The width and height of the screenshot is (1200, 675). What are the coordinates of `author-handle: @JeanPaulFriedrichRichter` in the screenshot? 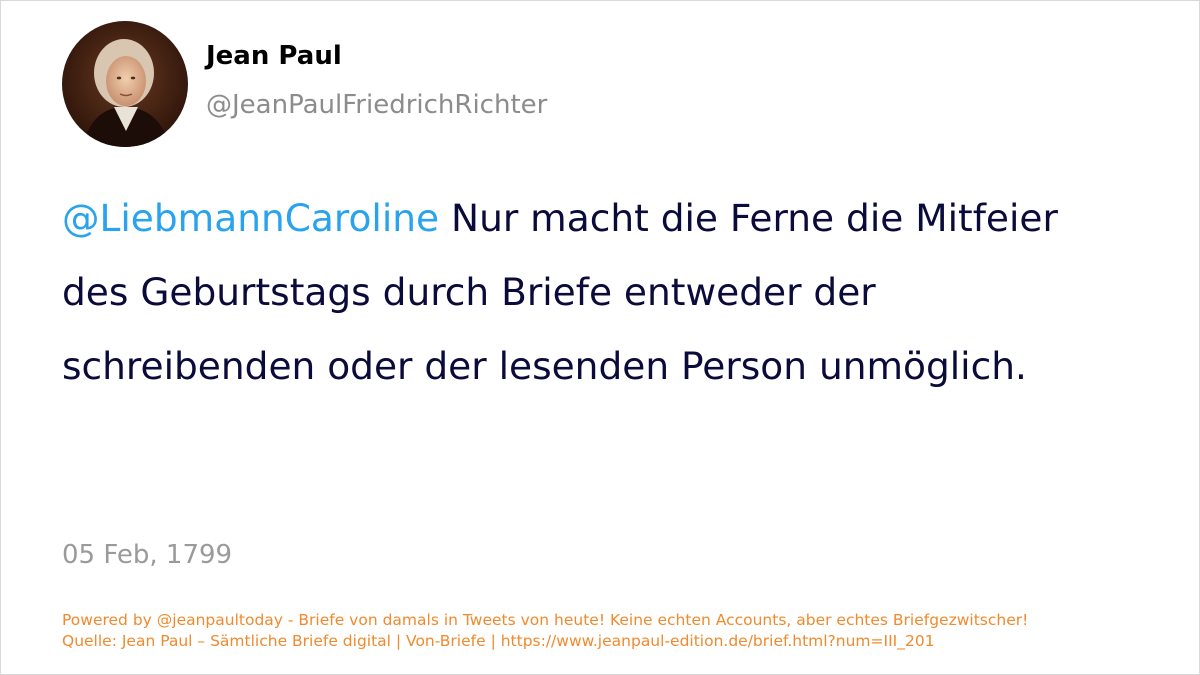 It's located at (376, 105).